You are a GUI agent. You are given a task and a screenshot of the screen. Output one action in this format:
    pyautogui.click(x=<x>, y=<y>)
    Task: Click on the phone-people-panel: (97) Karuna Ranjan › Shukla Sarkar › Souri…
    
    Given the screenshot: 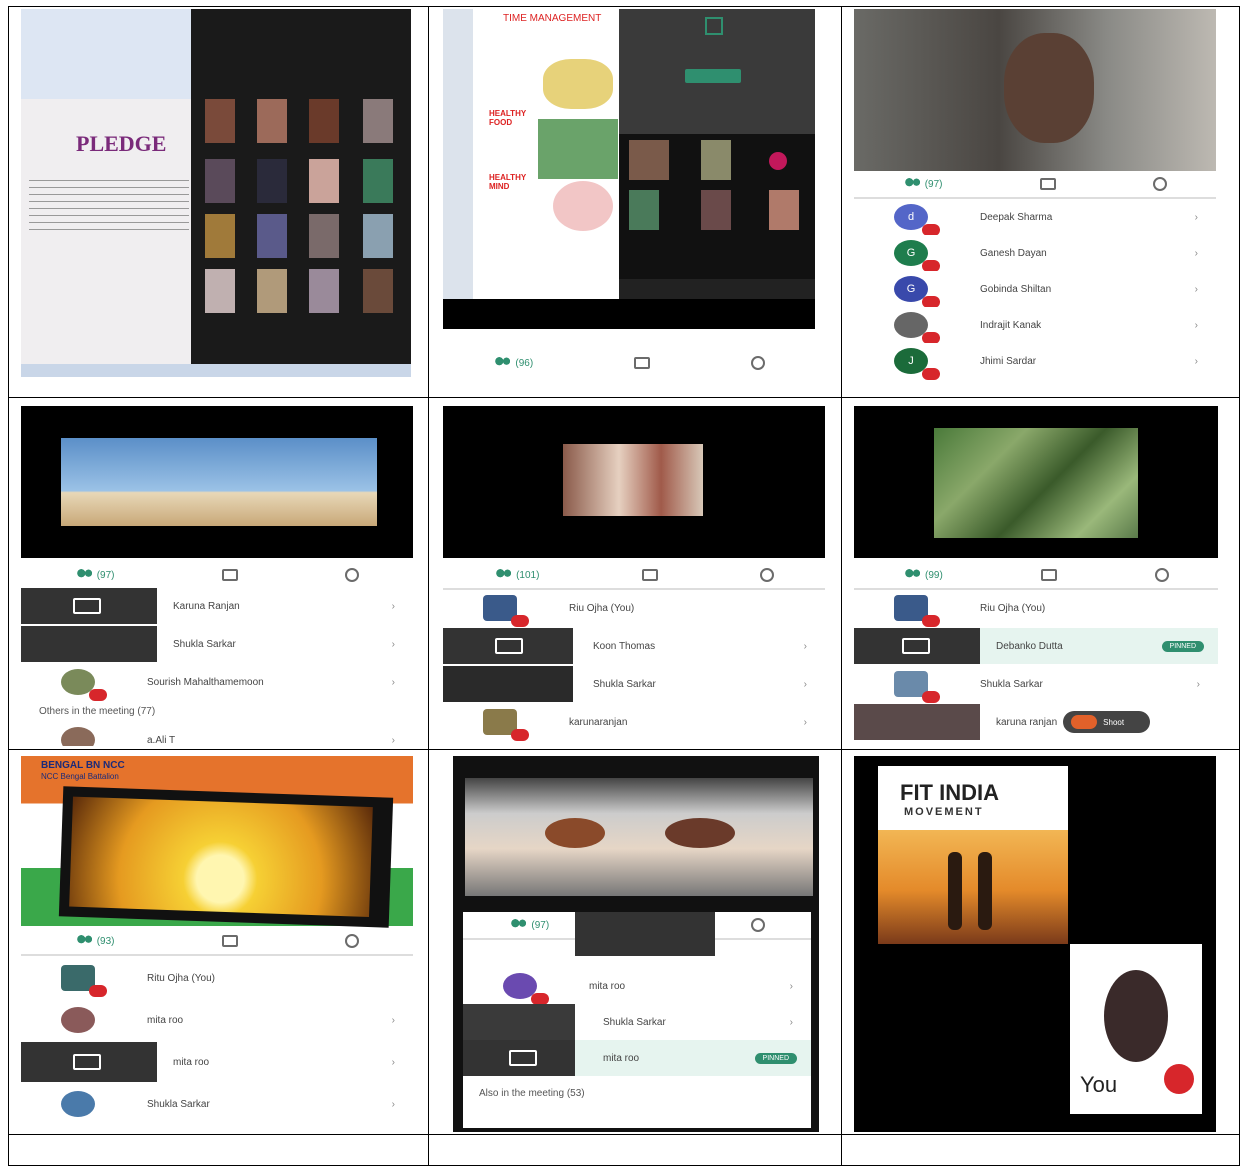 What is the action you would take?
    pyautogui.click(x=217, y=576)
    